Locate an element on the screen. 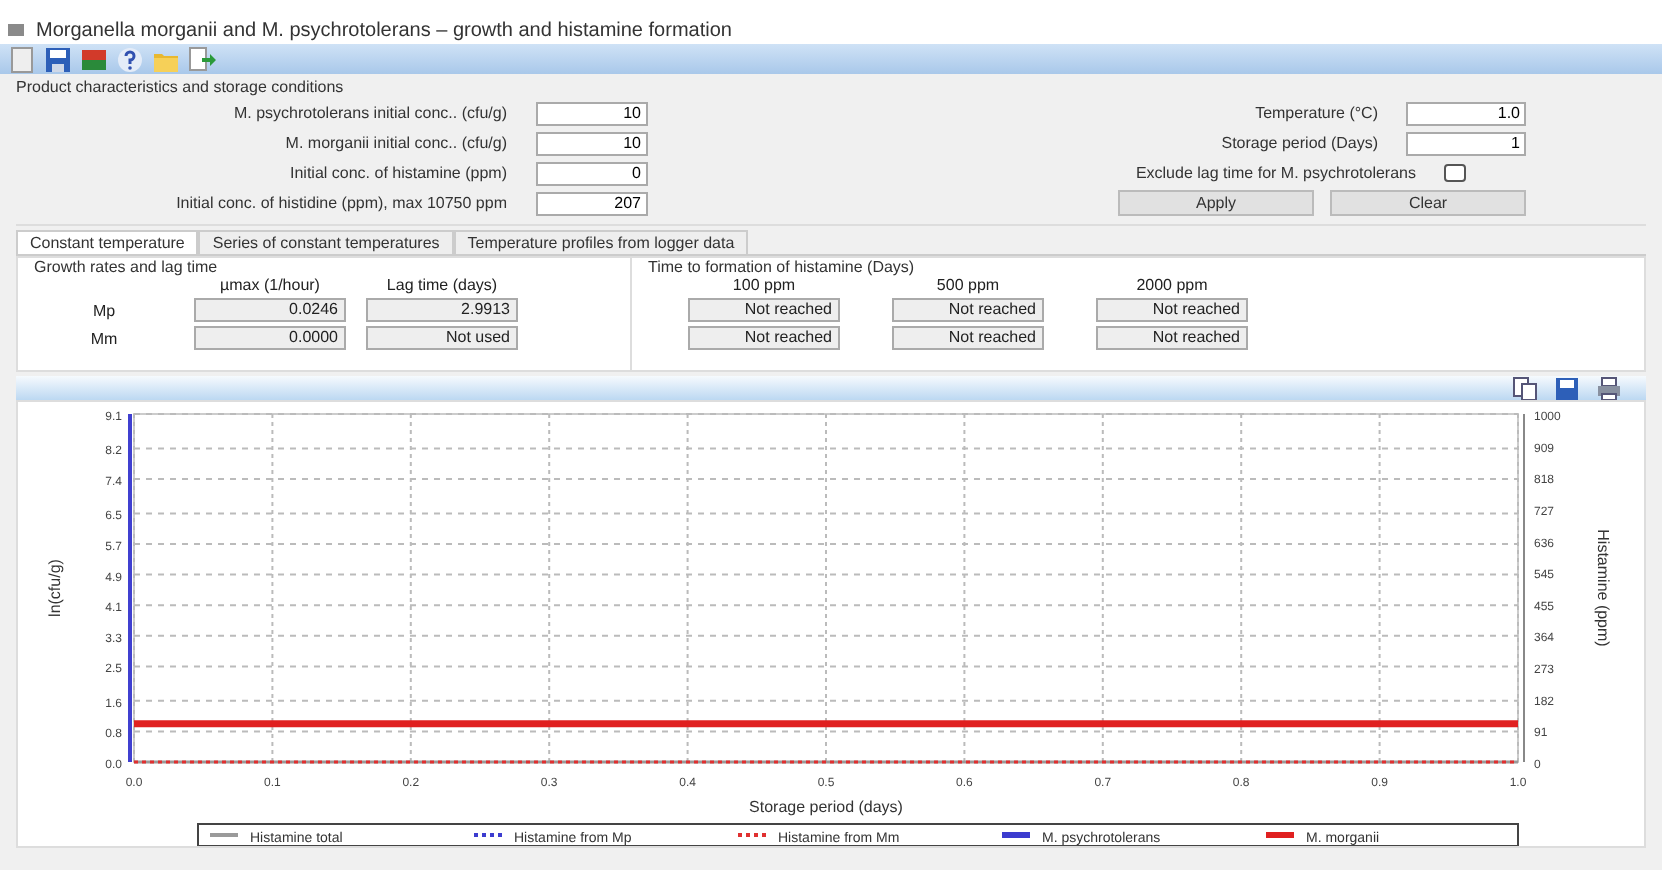 The image size is (1662, 870). readonly-field: 0.0000 is located at coordinates (270, 338).